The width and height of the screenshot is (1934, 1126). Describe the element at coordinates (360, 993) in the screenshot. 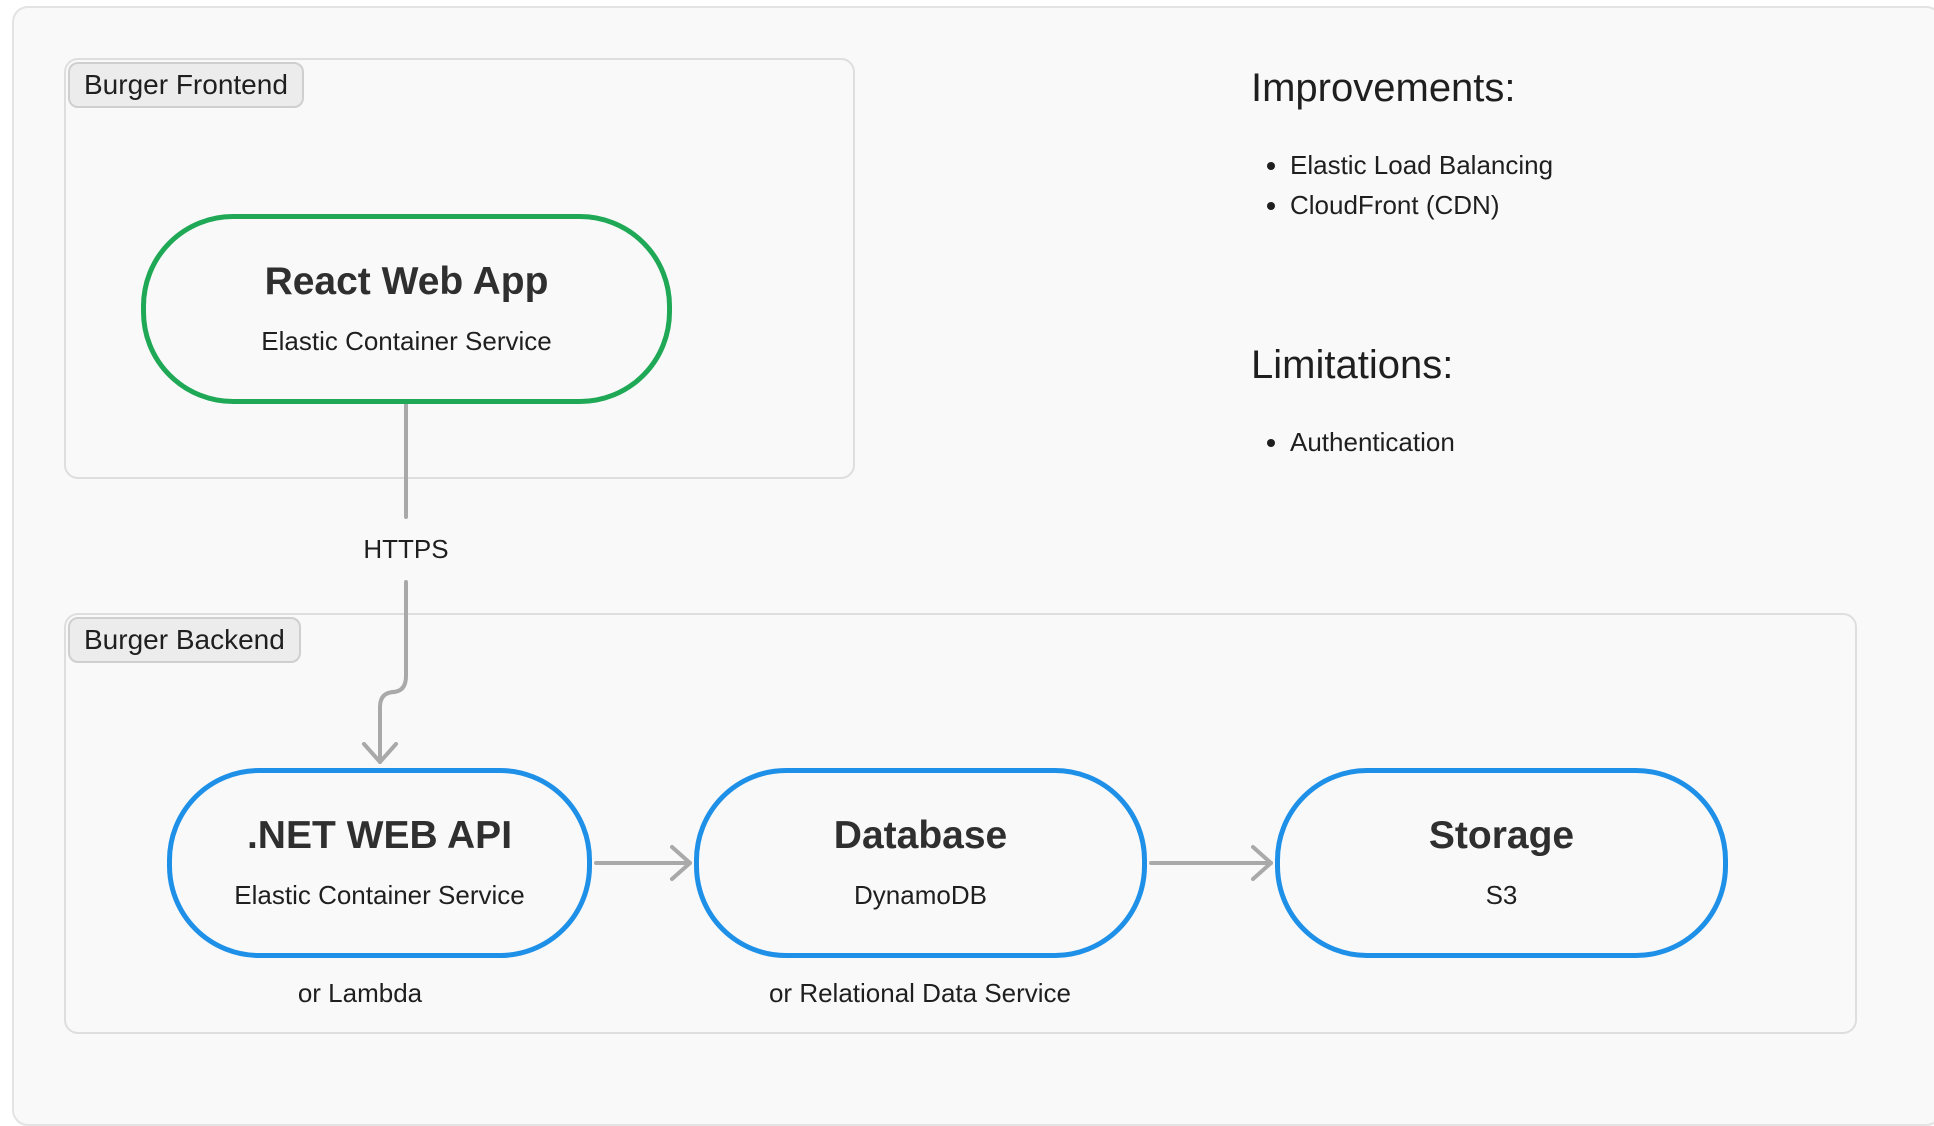

I see `api-alternative-note: or Lambda` at that location.